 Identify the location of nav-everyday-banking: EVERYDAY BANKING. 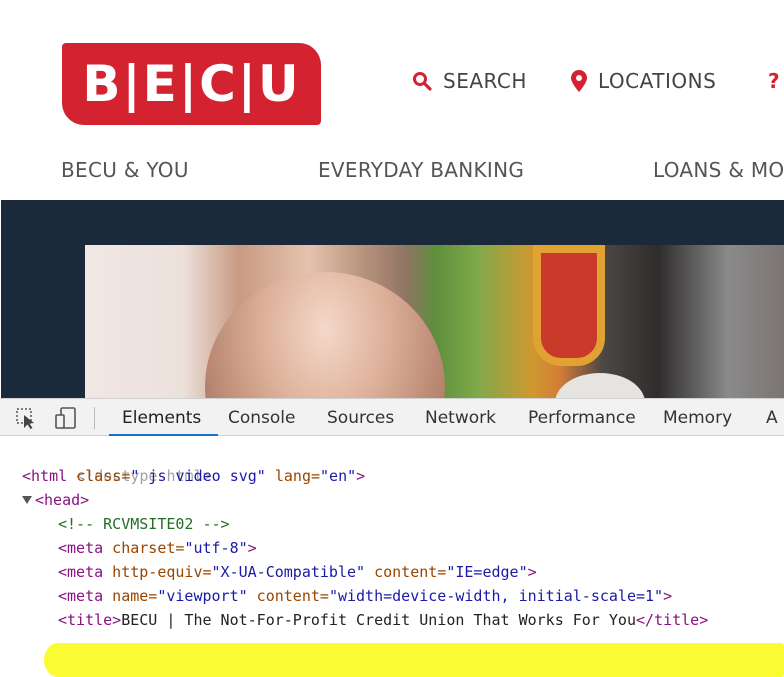
(421, 170).